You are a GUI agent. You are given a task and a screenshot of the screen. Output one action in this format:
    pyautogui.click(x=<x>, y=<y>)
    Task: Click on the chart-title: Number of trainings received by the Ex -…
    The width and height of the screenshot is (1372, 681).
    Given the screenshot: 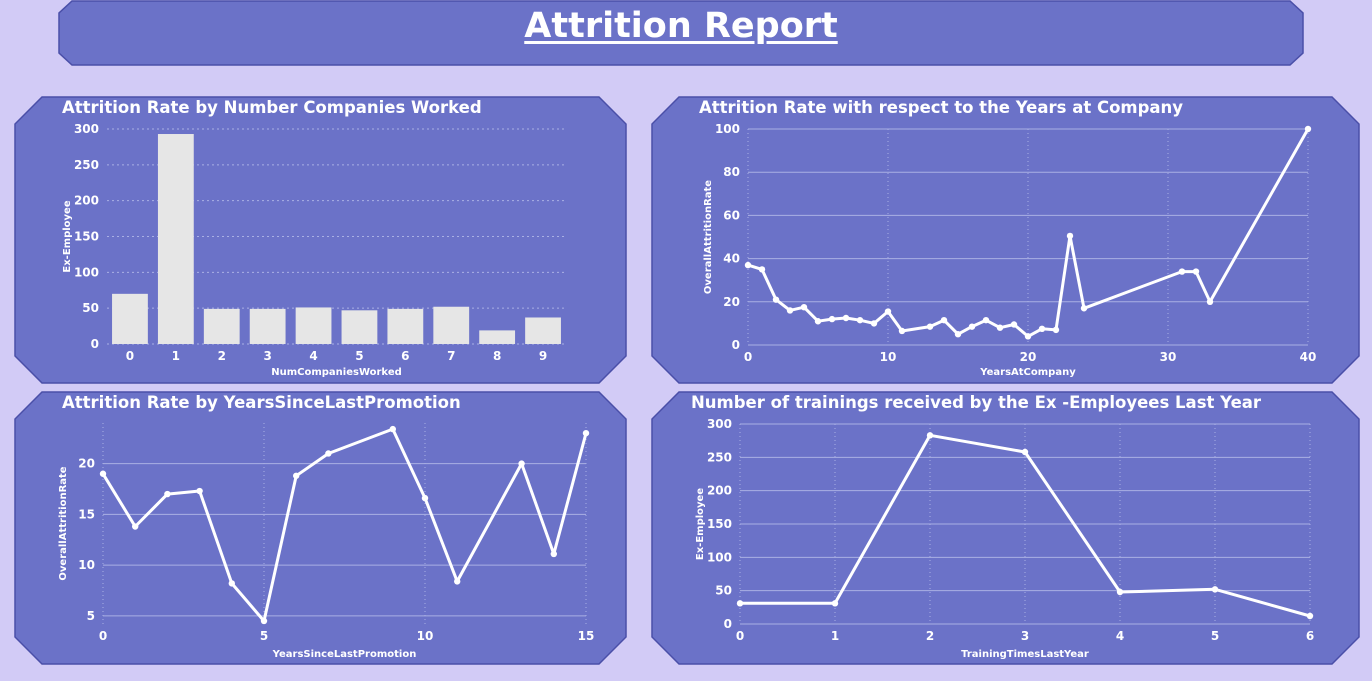 What is the action you would take?
    pyautogui.click(x=976, y=402)
    